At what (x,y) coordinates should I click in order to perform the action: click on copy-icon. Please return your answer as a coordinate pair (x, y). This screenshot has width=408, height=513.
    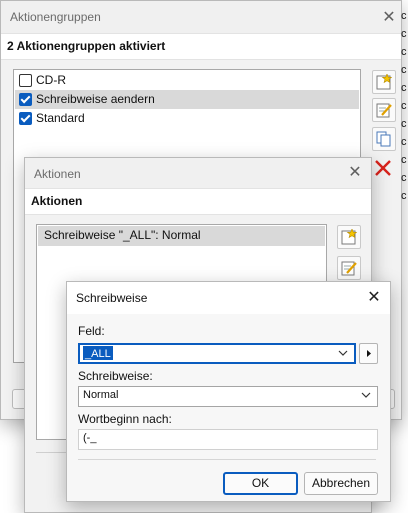
    Looking at the image, I should click on (383, 139).